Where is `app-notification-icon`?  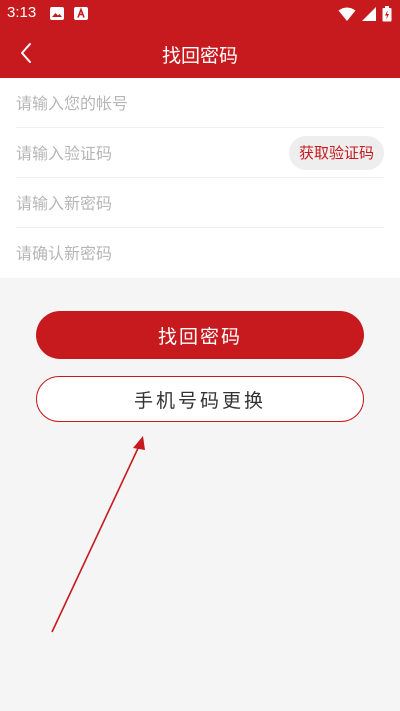 app-notification-icon is located at coordinates (81, 13).